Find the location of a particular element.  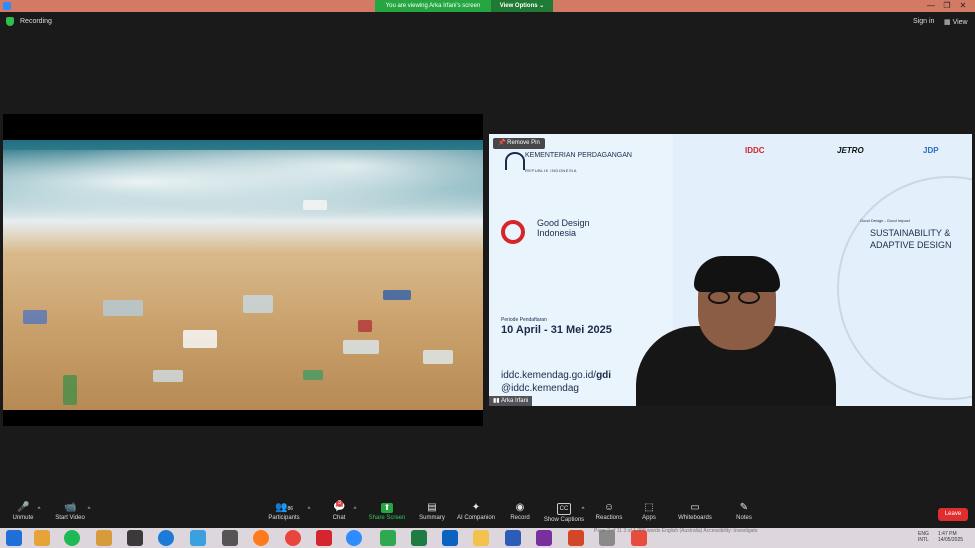

record-button: ◉ Record is located at coordinates (520, 514).